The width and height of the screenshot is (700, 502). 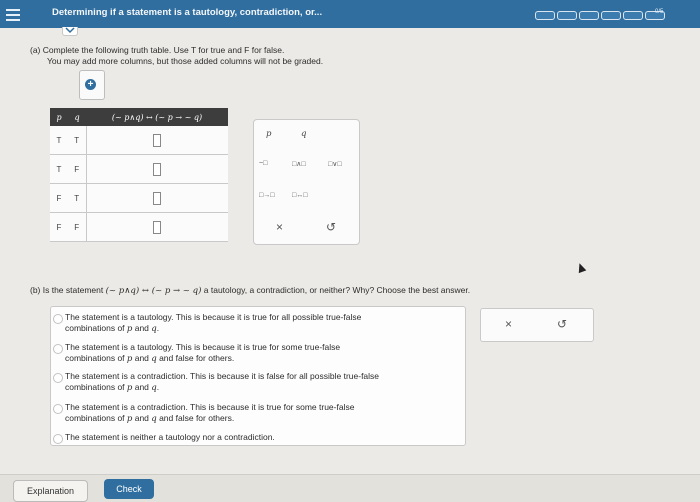 What do you see at coordinates (335, 164) in the screenshot?
I see `palette-or-button: □∨□` at bounding box center [335, 164].